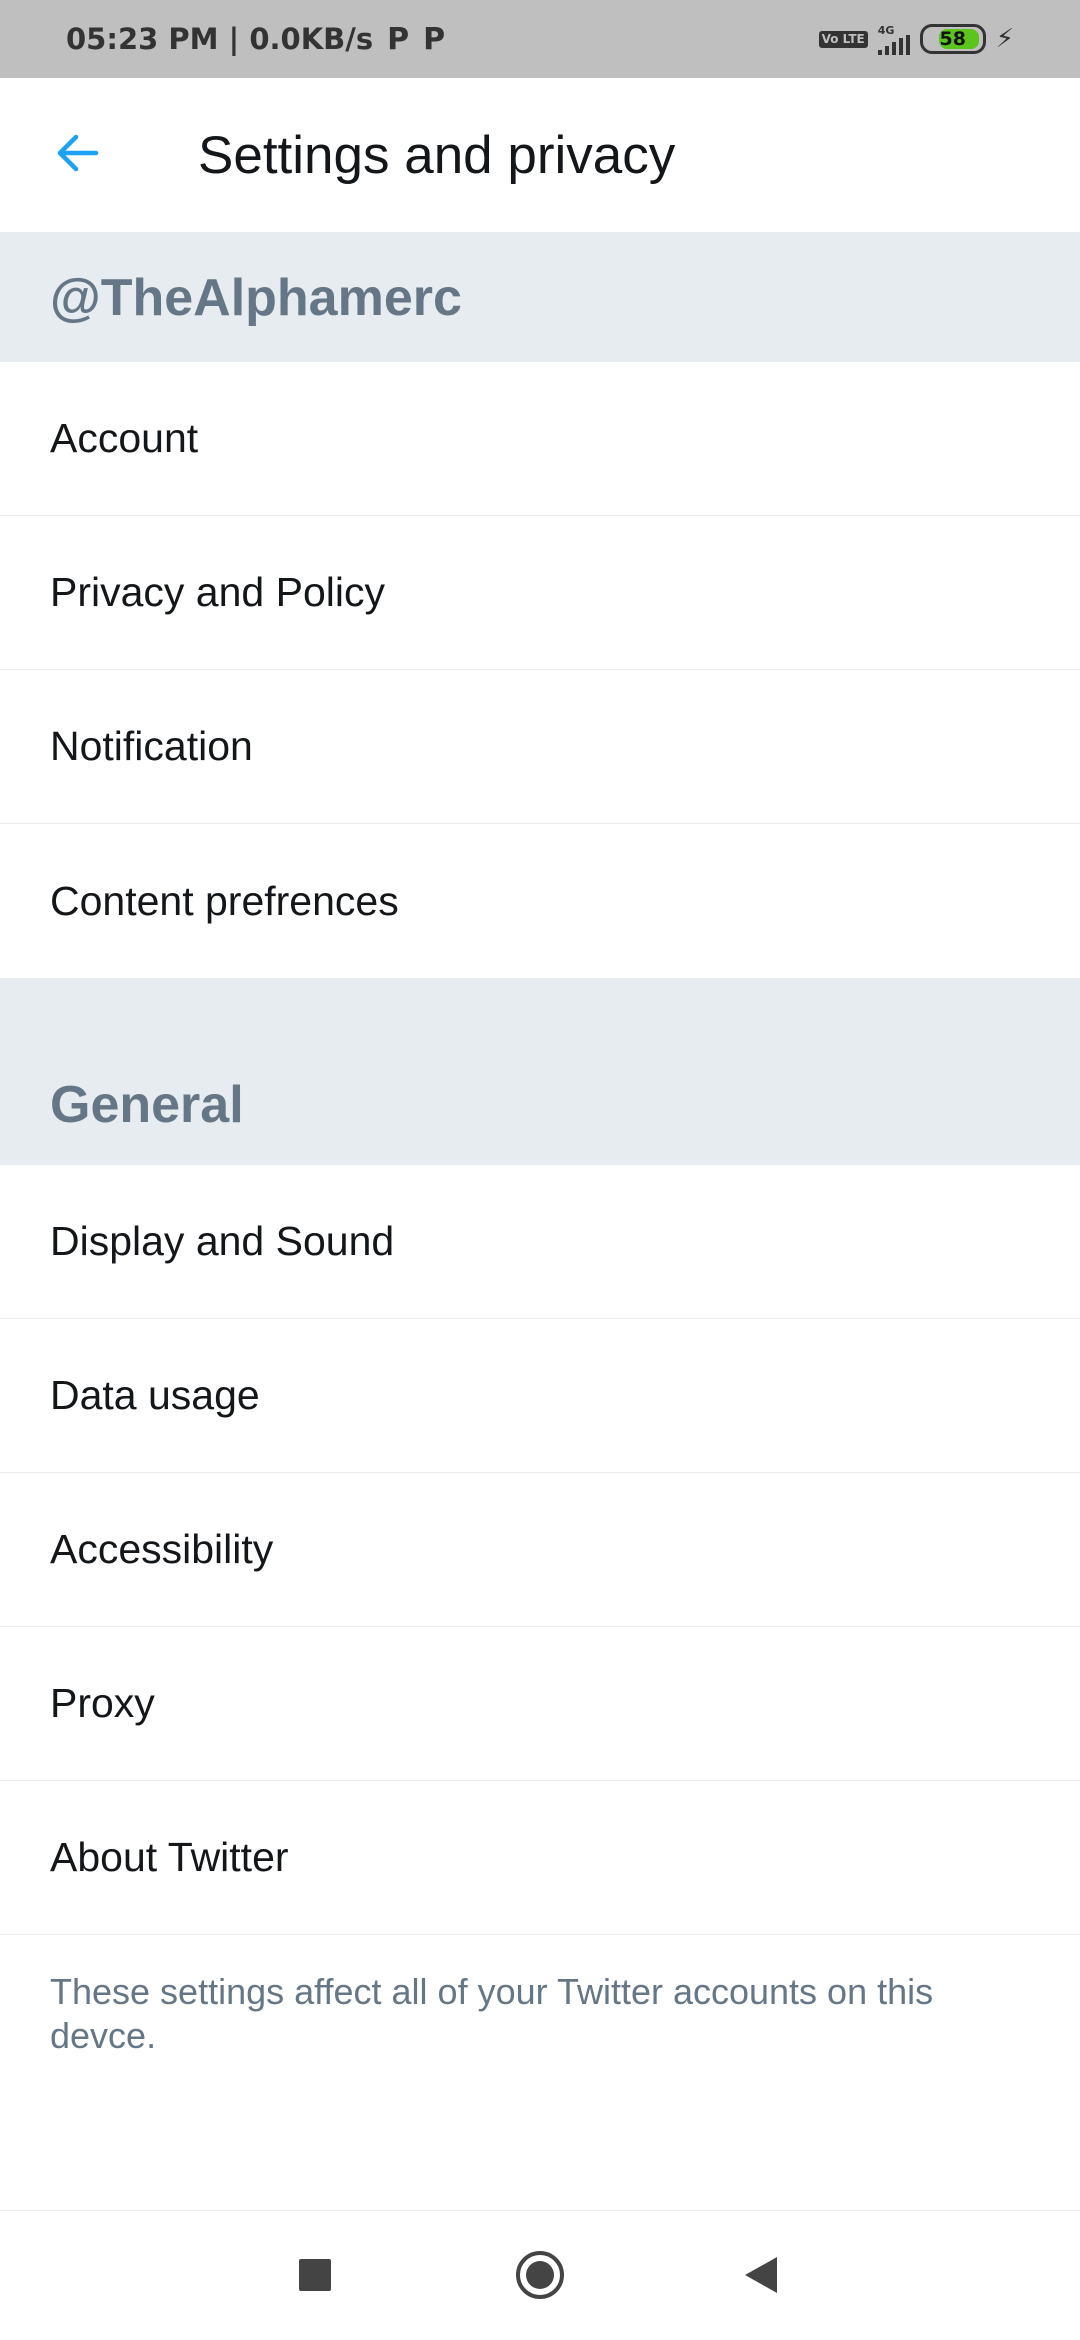  I want to click on home-circle-icon, so click(540, 2275).